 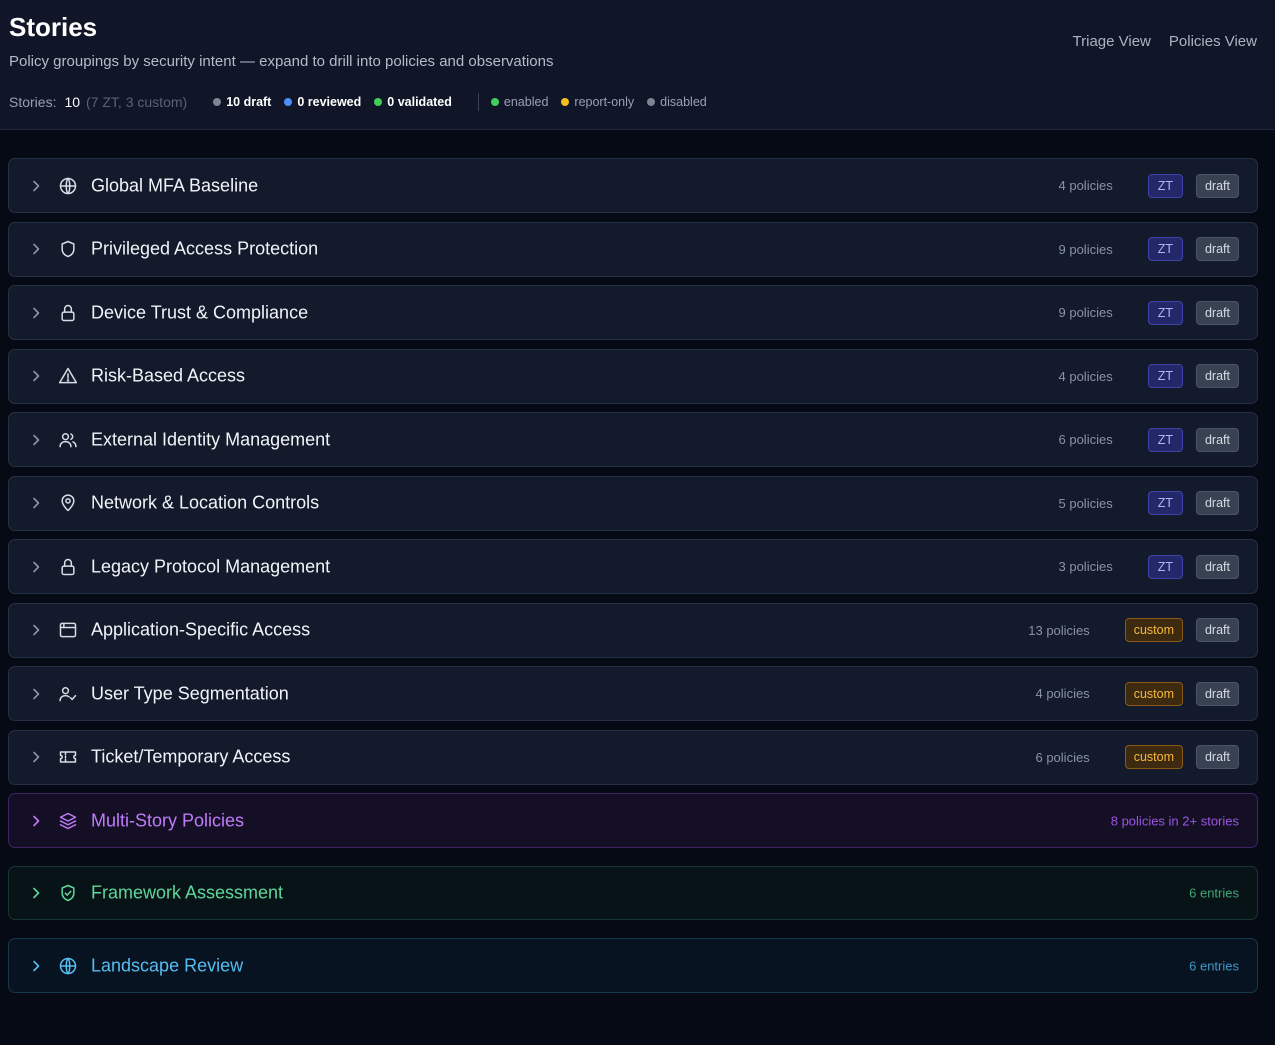 What do you see at coordinates (167, 965) in the screenshot?
I see `section-title: Landscape Review` at bounding box center [167, 965].